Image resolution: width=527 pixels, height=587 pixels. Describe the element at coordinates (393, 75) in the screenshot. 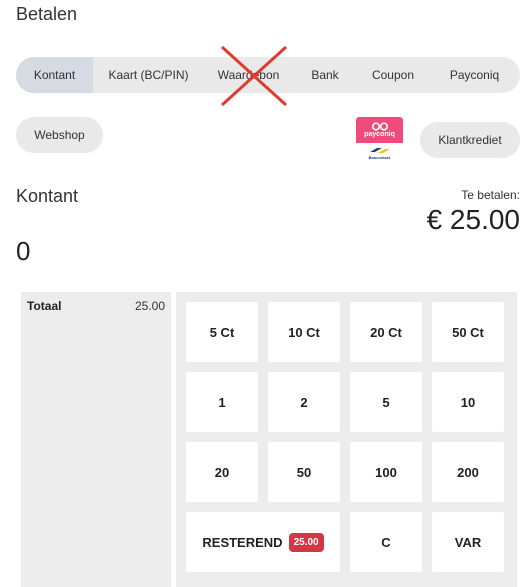

I see `tab-coupon: Coupon` at that location.